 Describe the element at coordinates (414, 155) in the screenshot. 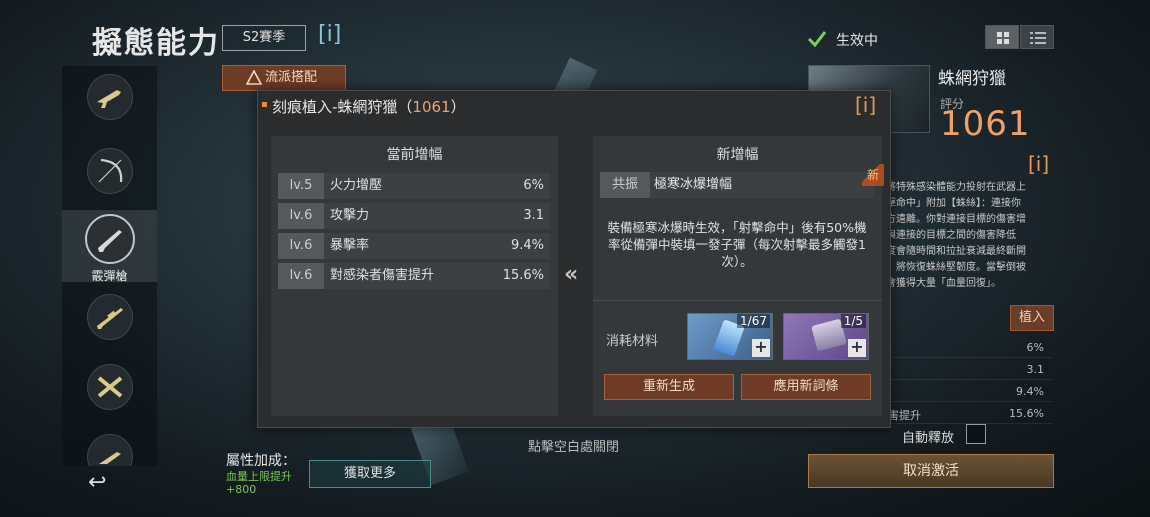

I see `current-boost-title: 當前增幅` at that location.